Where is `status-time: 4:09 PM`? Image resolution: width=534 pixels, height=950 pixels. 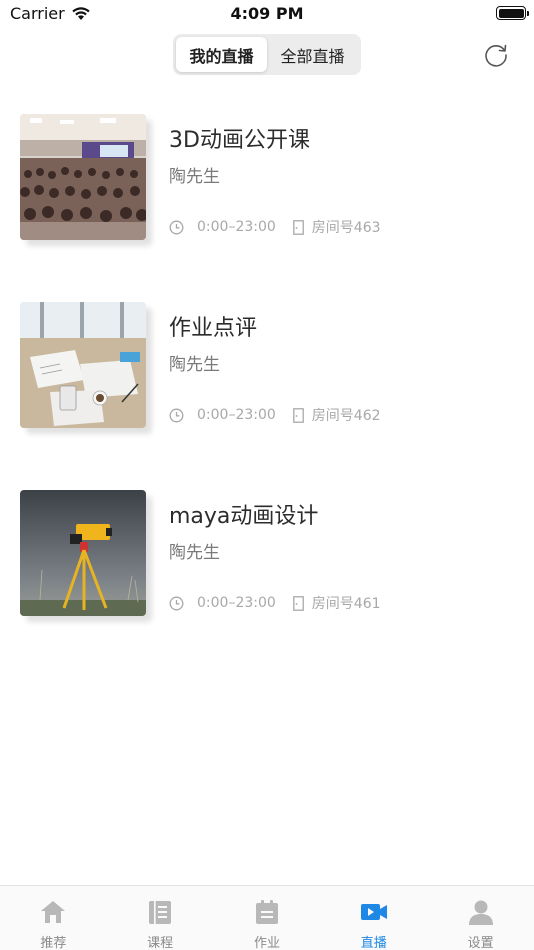 status-time: 4:09 PM is located at coordinates (267, 13).